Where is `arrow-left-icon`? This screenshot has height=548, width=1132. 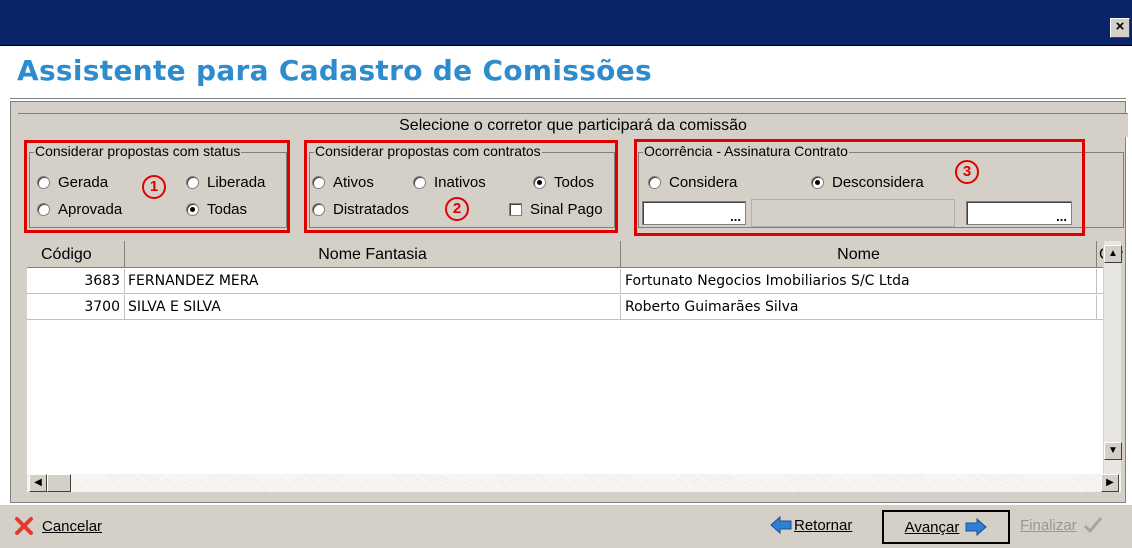 arrow-left-icon is located at coordinates (781, 525).